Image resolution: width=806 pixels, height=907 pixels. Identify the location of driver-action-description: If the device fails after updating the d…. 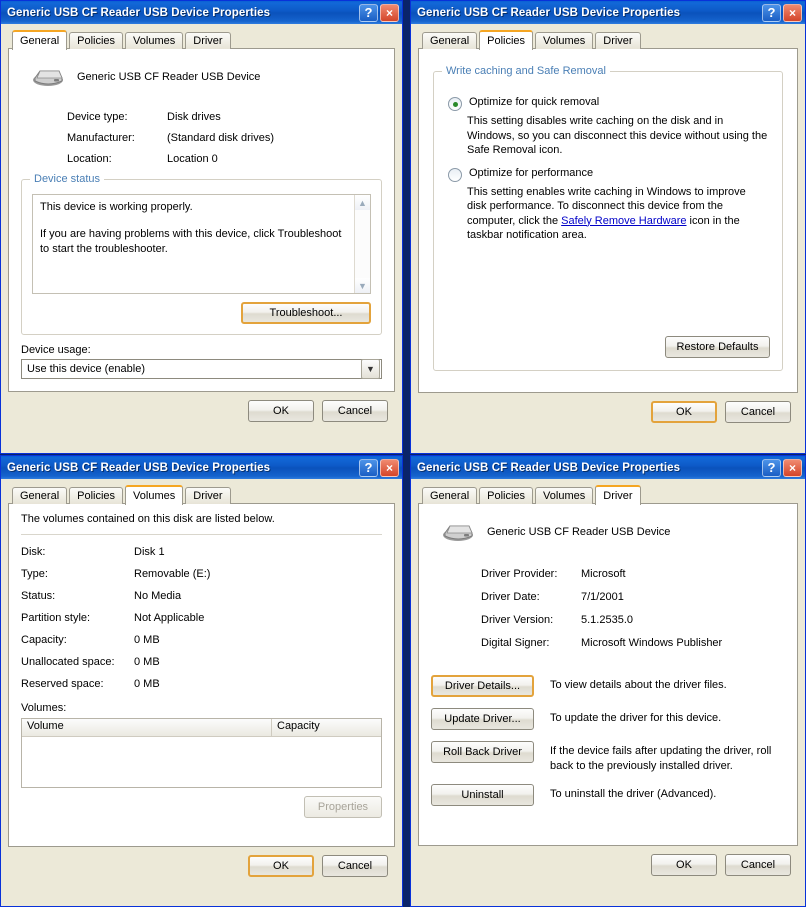
(661, 758).